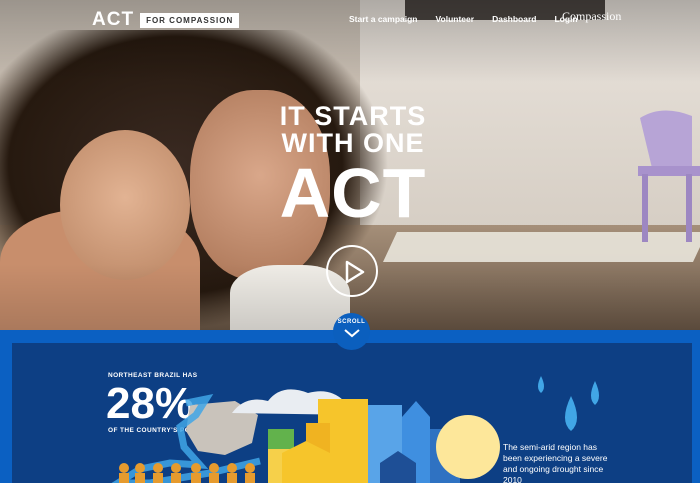 This screenshot has width=700, height=483. I want to click on compassion-logo: Compassion, so click(591, 16).